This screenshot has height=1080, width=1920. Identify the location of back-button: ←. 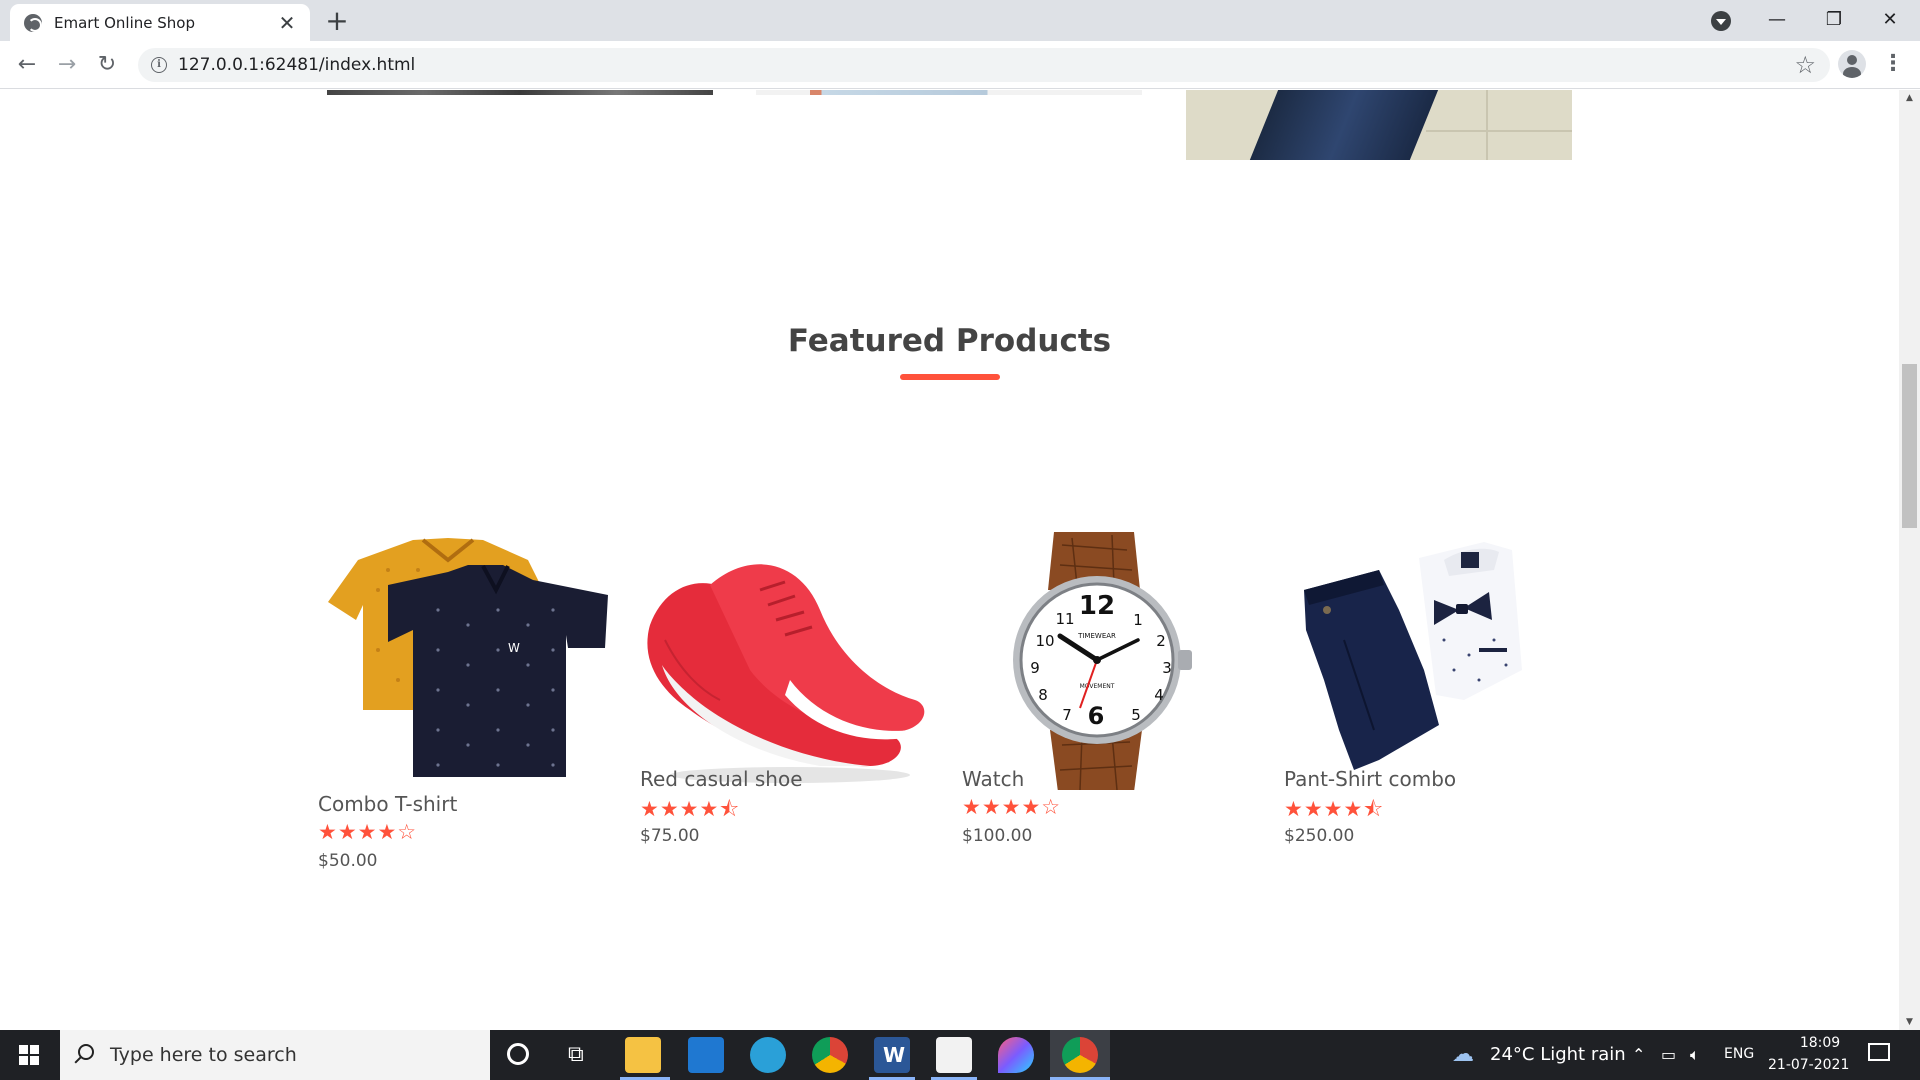
(27, 65).